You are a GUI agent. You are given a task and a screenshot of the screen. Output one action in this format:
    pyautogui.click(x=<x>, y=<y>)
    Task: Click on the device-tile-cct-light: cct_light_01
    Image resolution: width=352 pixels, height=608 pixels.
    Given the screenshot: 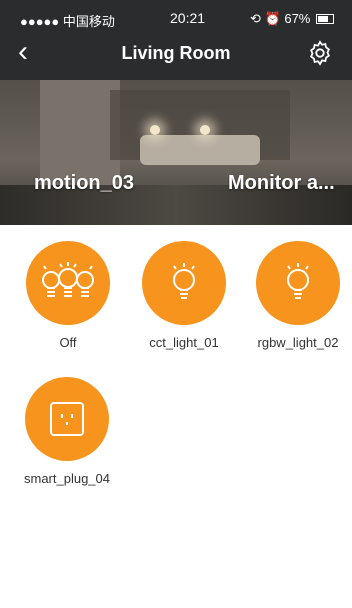 What is the action you would take?
    pyautogui.click(x=184, y=295)
    